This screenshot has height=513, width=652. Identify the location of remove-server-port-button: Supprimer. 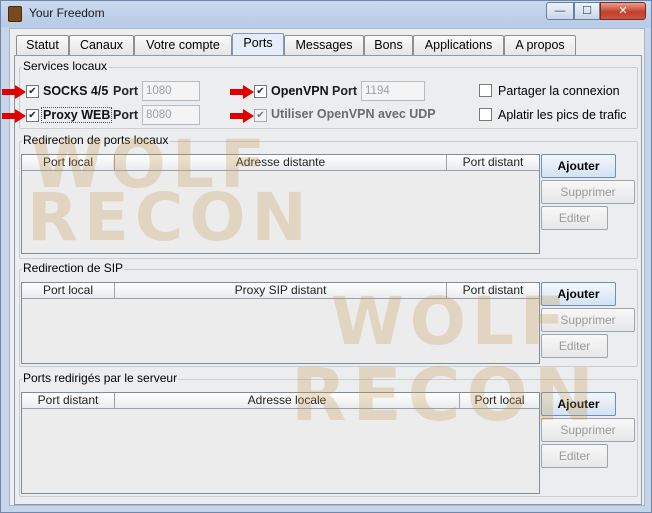
(588, 430).